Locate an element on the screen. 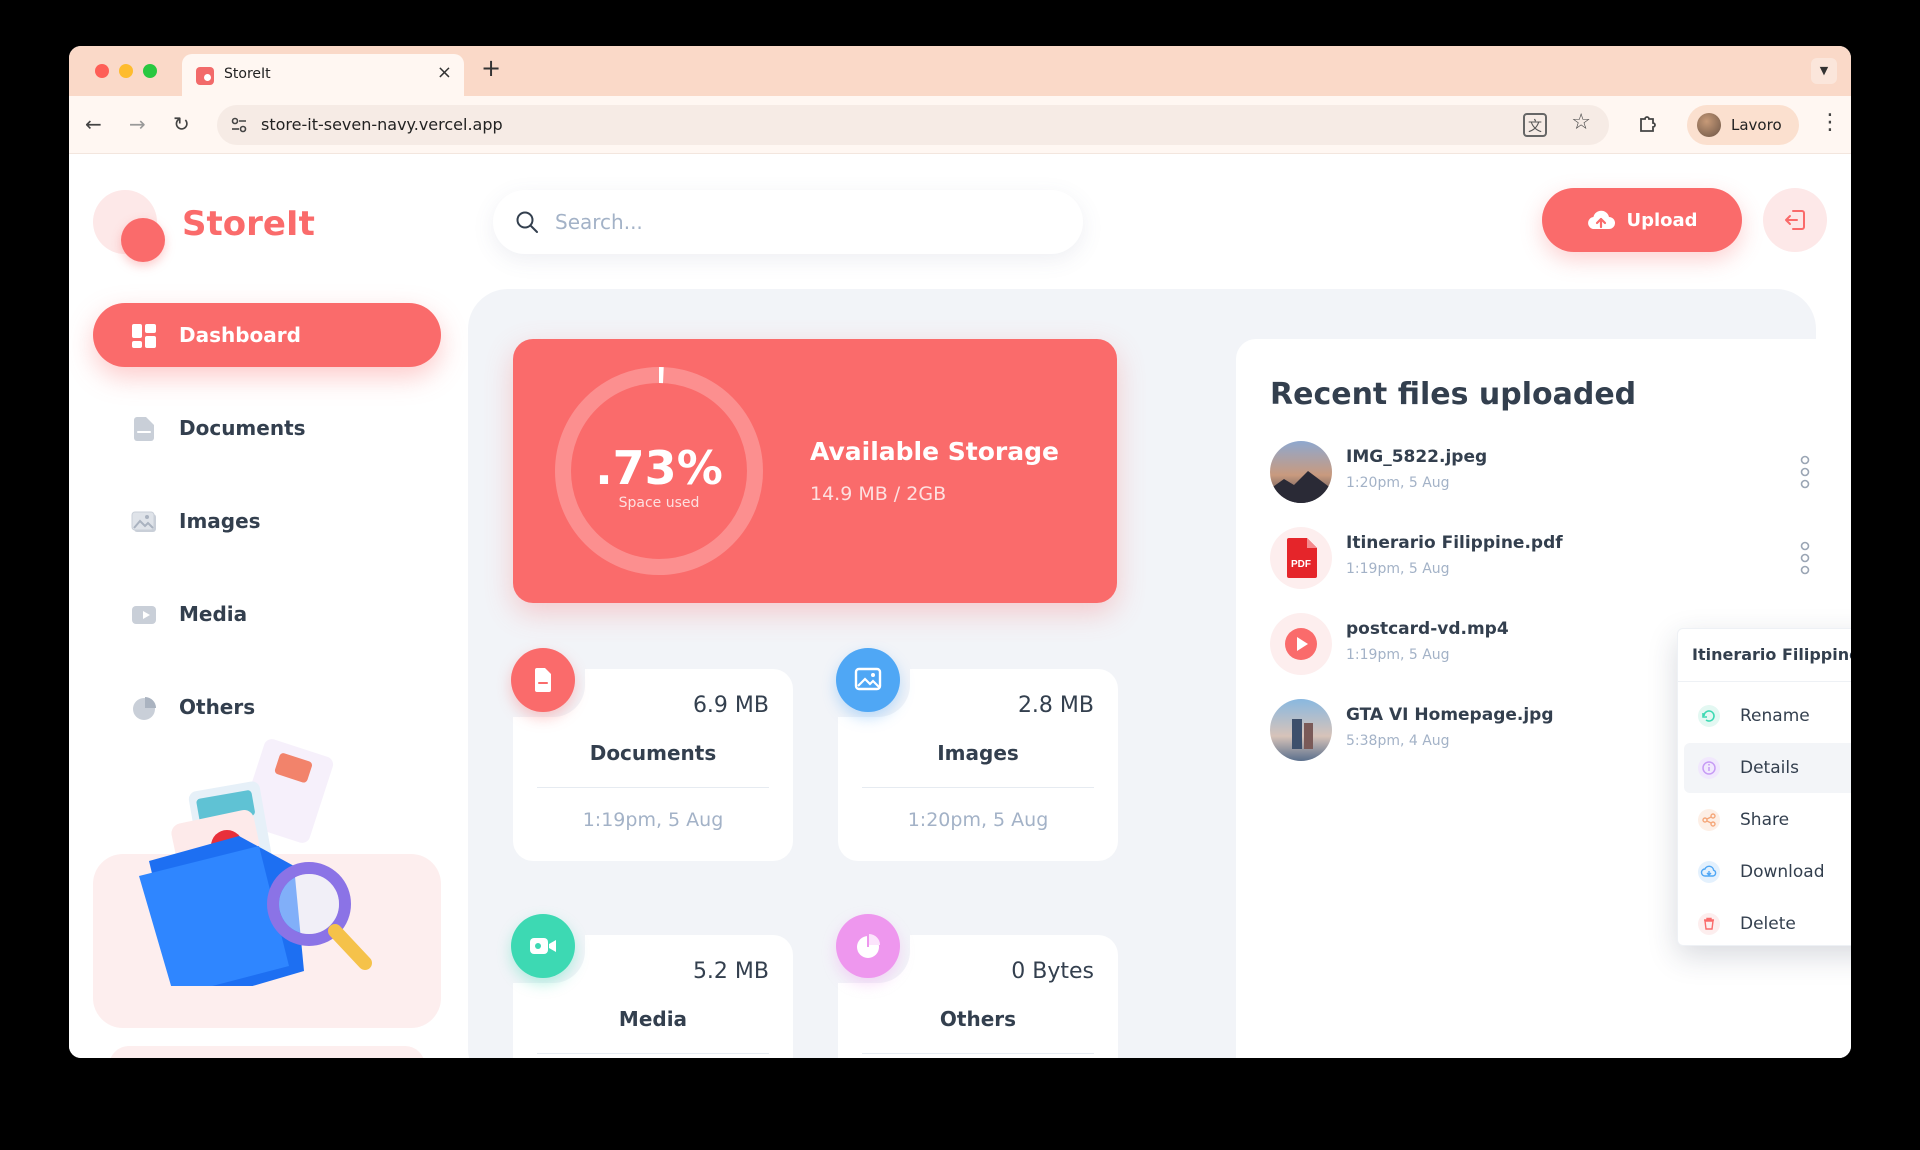 Image resolution: width=1920 pixels, height=1150 pixels. search-icon is located at coordinates (527, 222).